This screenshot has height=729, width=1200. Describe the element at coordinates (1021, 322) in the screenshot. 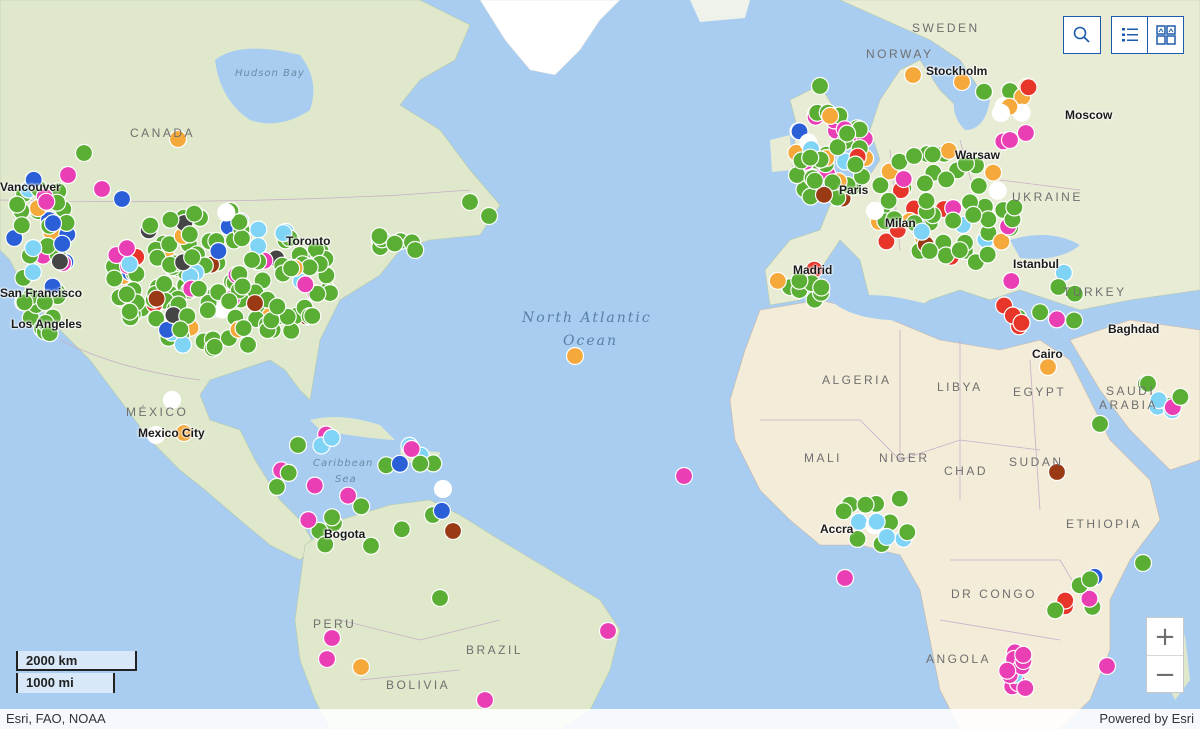

I see `marker-red` at that location.